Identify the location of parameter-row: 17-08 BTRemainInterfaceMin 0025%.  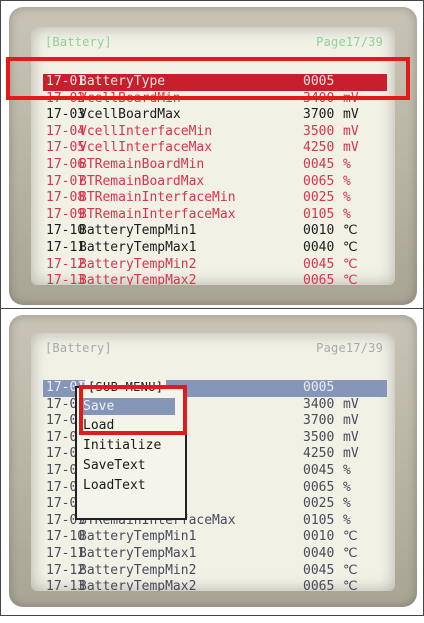
(215, 198).